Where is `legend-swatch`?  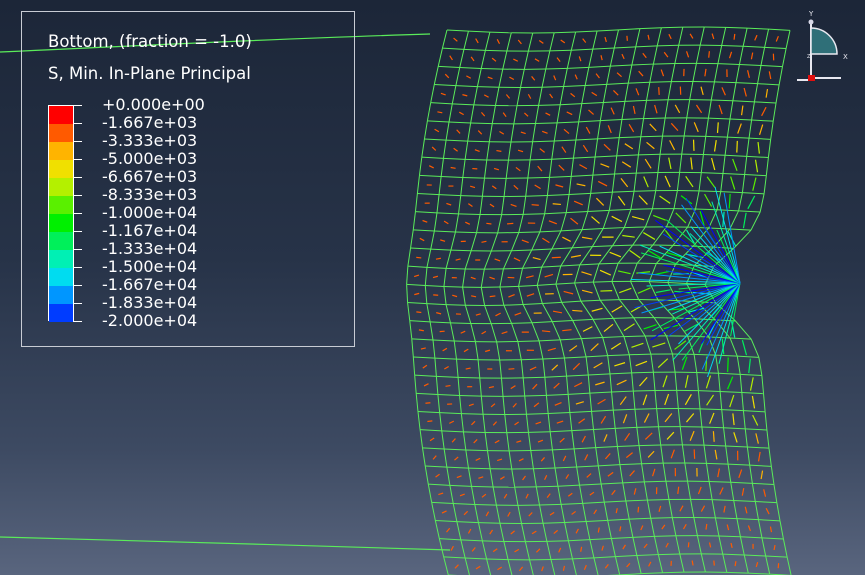
legend-swatch is located at coordinates (61, 241).